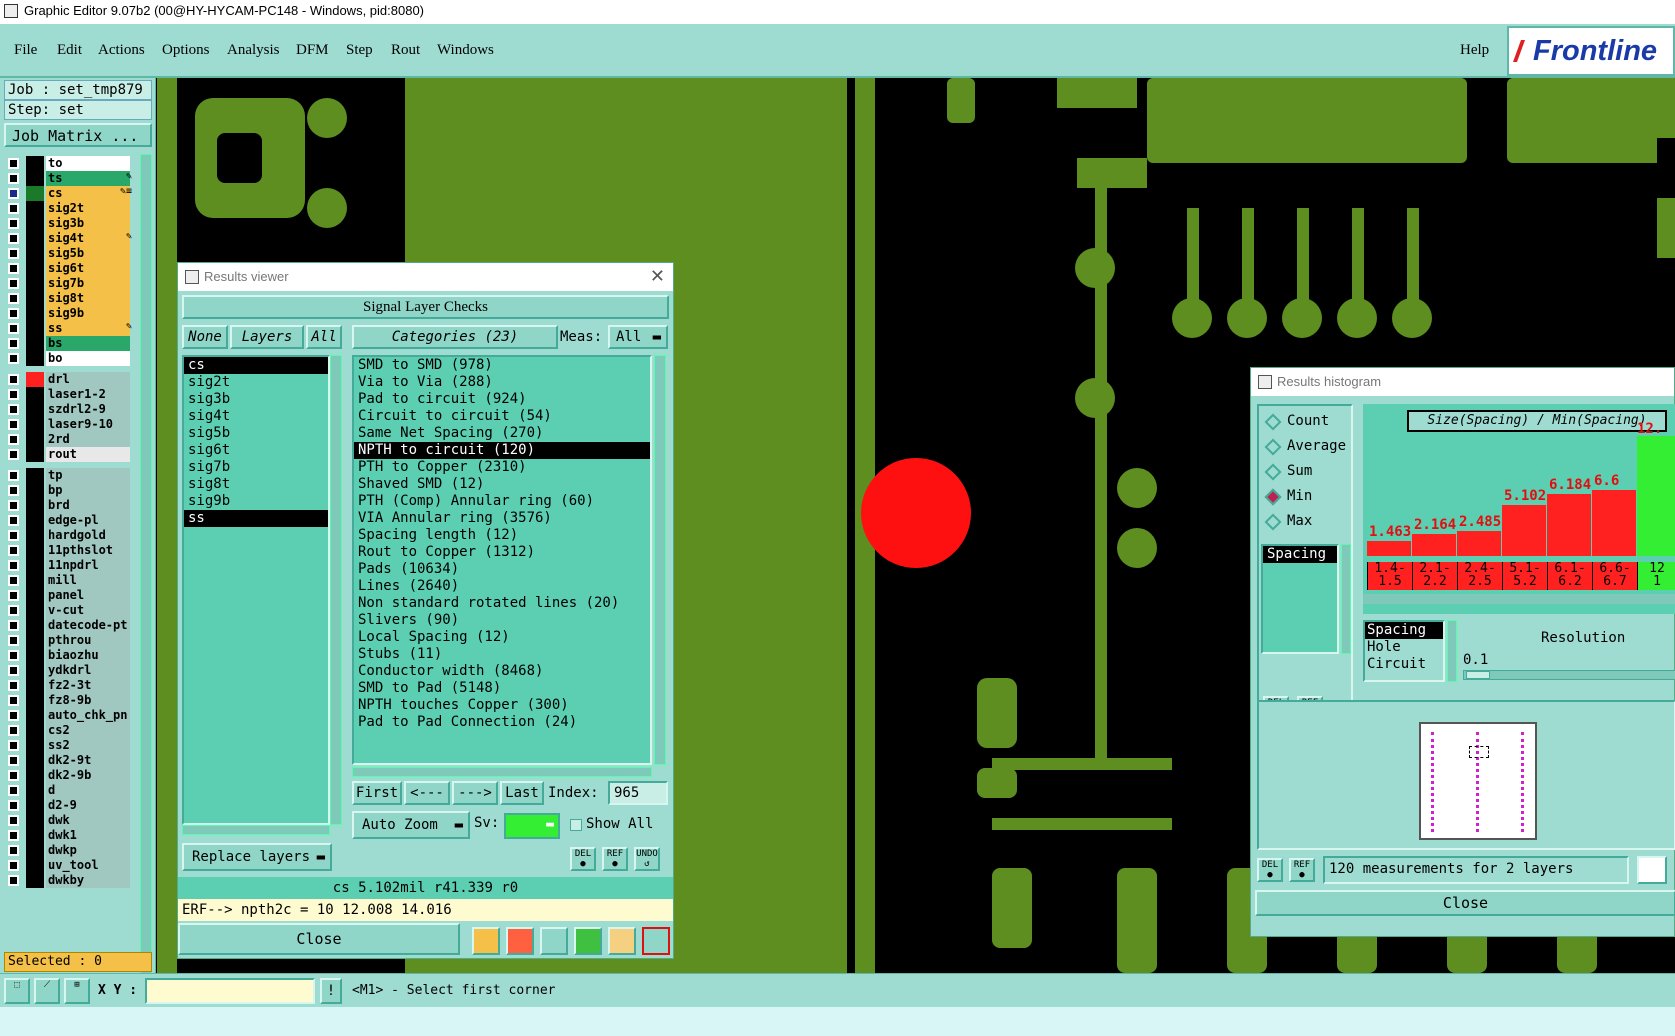 Image resolution: width=1675 pixels, height=1036 pixels. I want to click on layer-results-hscroll, so click(256, 830).